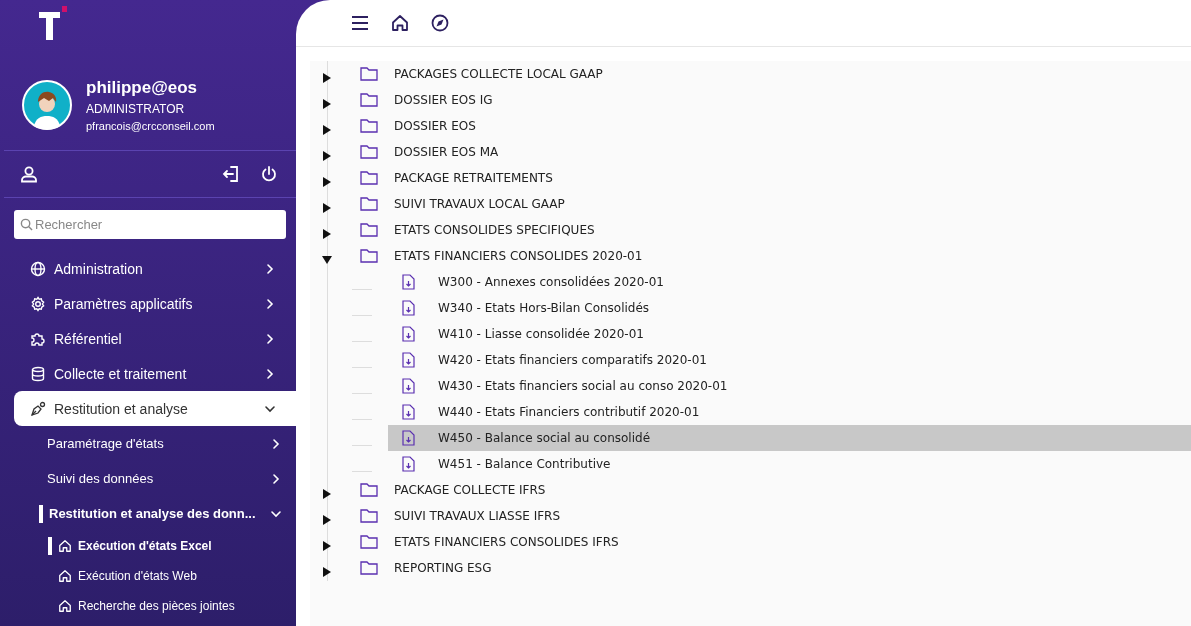 This screenshot has width=1191, height=626. Describe the element at coordinates (481, 204) in the screenshot. I see `tree-item: SUIVI TRAVAUX LOCAL GAAP` at that location.